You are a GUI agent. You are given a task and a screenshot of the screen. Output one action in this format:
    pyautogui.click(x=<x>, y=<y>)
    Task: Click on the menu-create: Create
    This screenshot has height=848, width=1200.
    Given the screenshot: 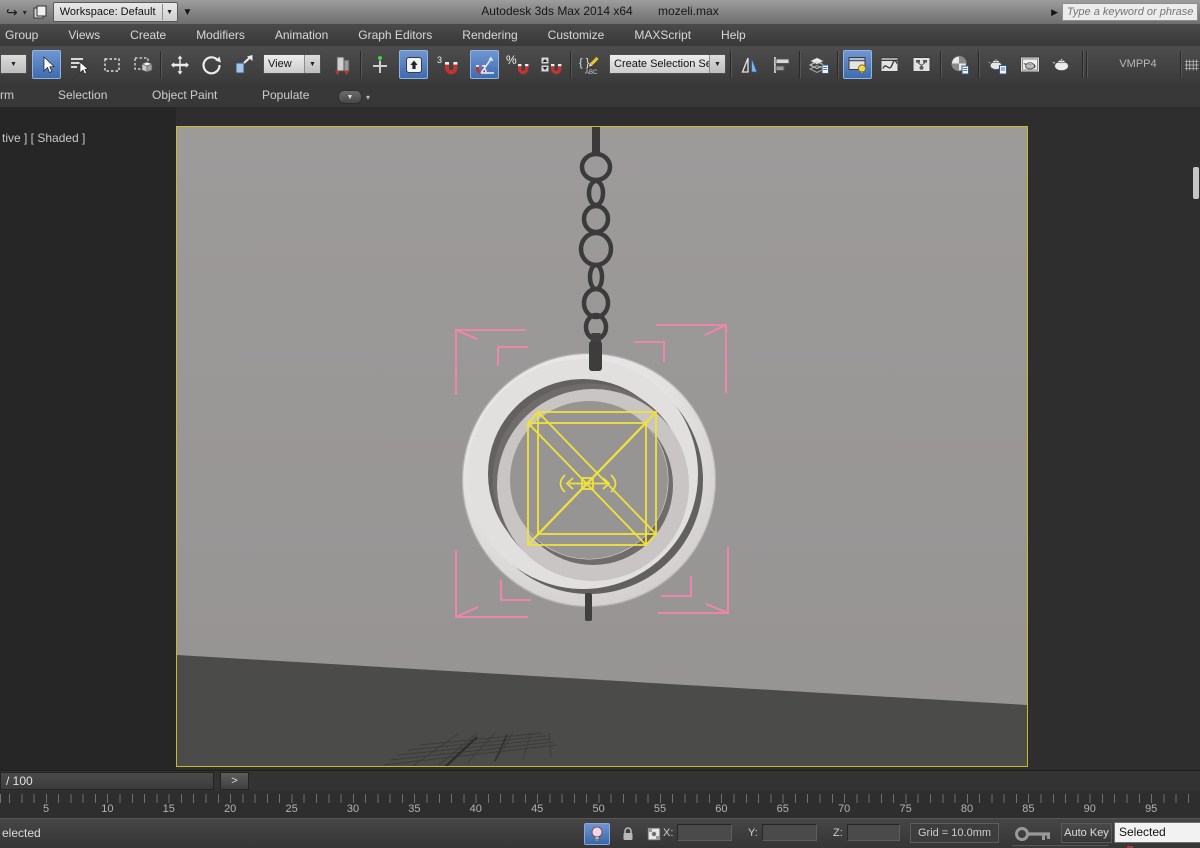 What is the action you would take?
    pyautogui.click(x=148, y=35)
    